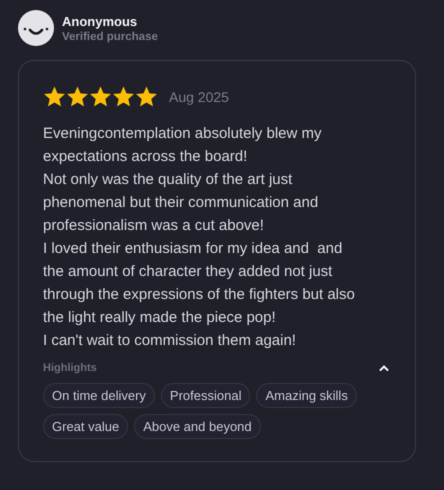 This screenshot has height=490, width=444. Describe the element at coordinates (170, 341) in the screenshot. I see `review-paragraph: I can't wait to commission them again!` at that location.